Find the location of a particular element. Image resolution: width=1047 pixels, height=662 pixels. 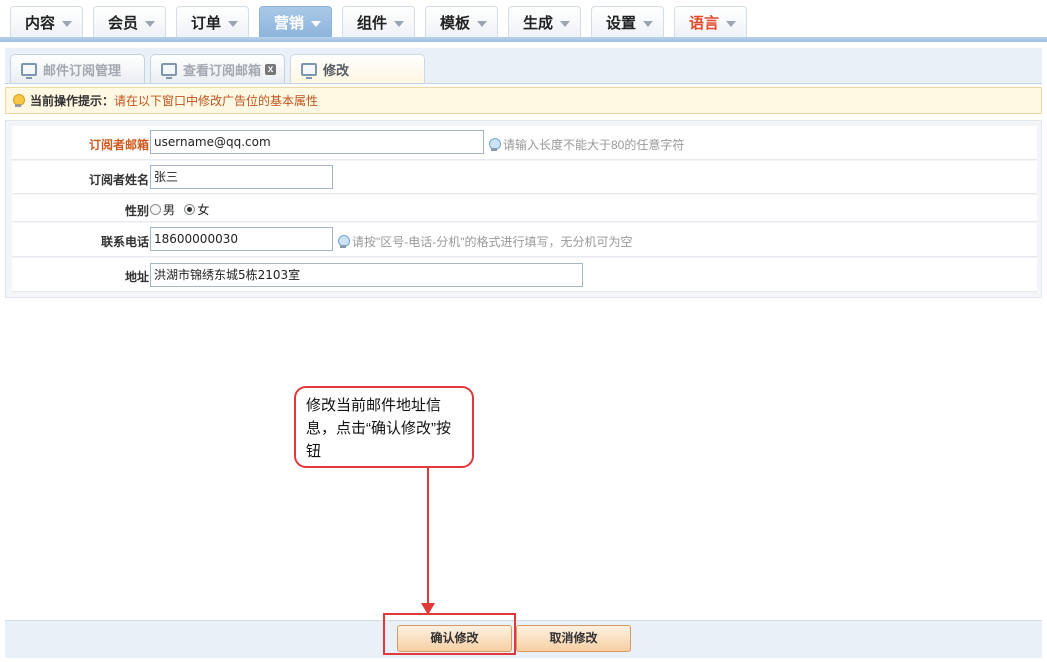

lightbulb-icon is located at coordinates (18, 100).